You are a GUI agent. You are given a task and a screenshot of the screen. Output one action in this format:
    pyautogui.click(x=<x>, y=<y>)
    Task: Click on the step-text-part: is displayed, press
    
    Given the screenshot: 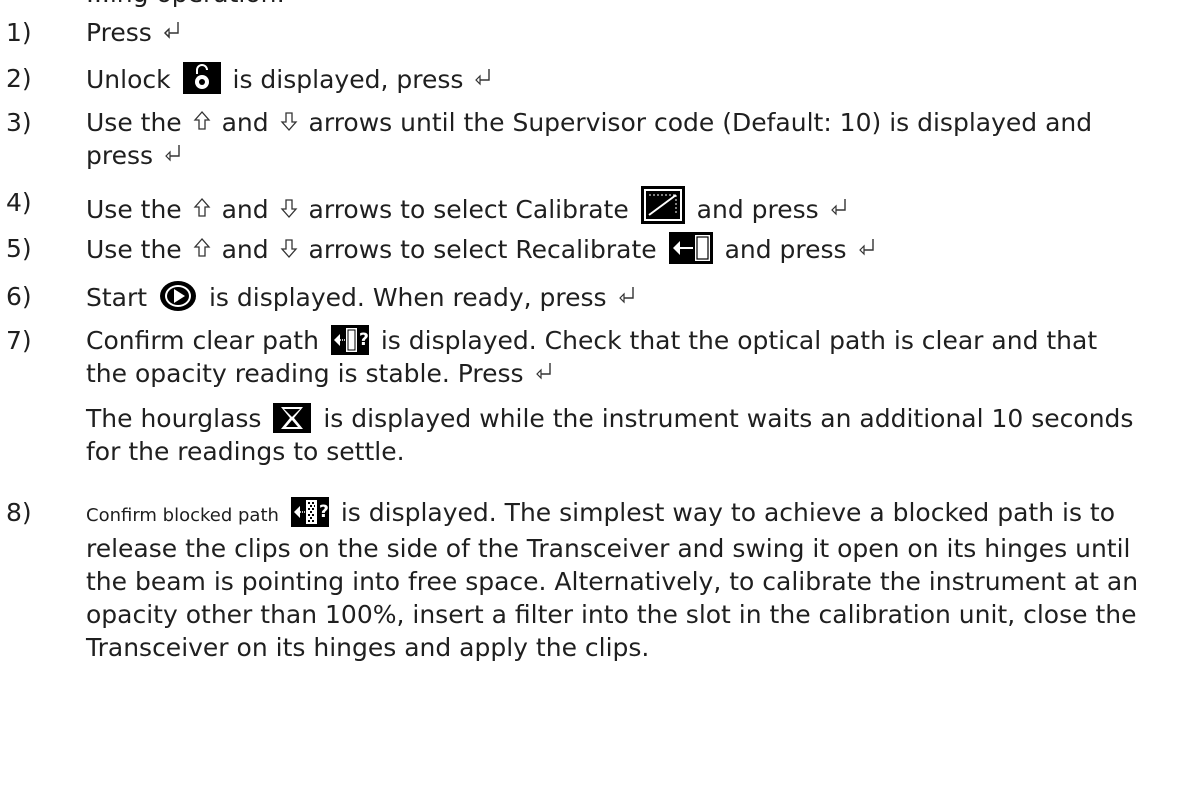 What is the action you would take?
    pyautogui.click(x=348, y=79)
    